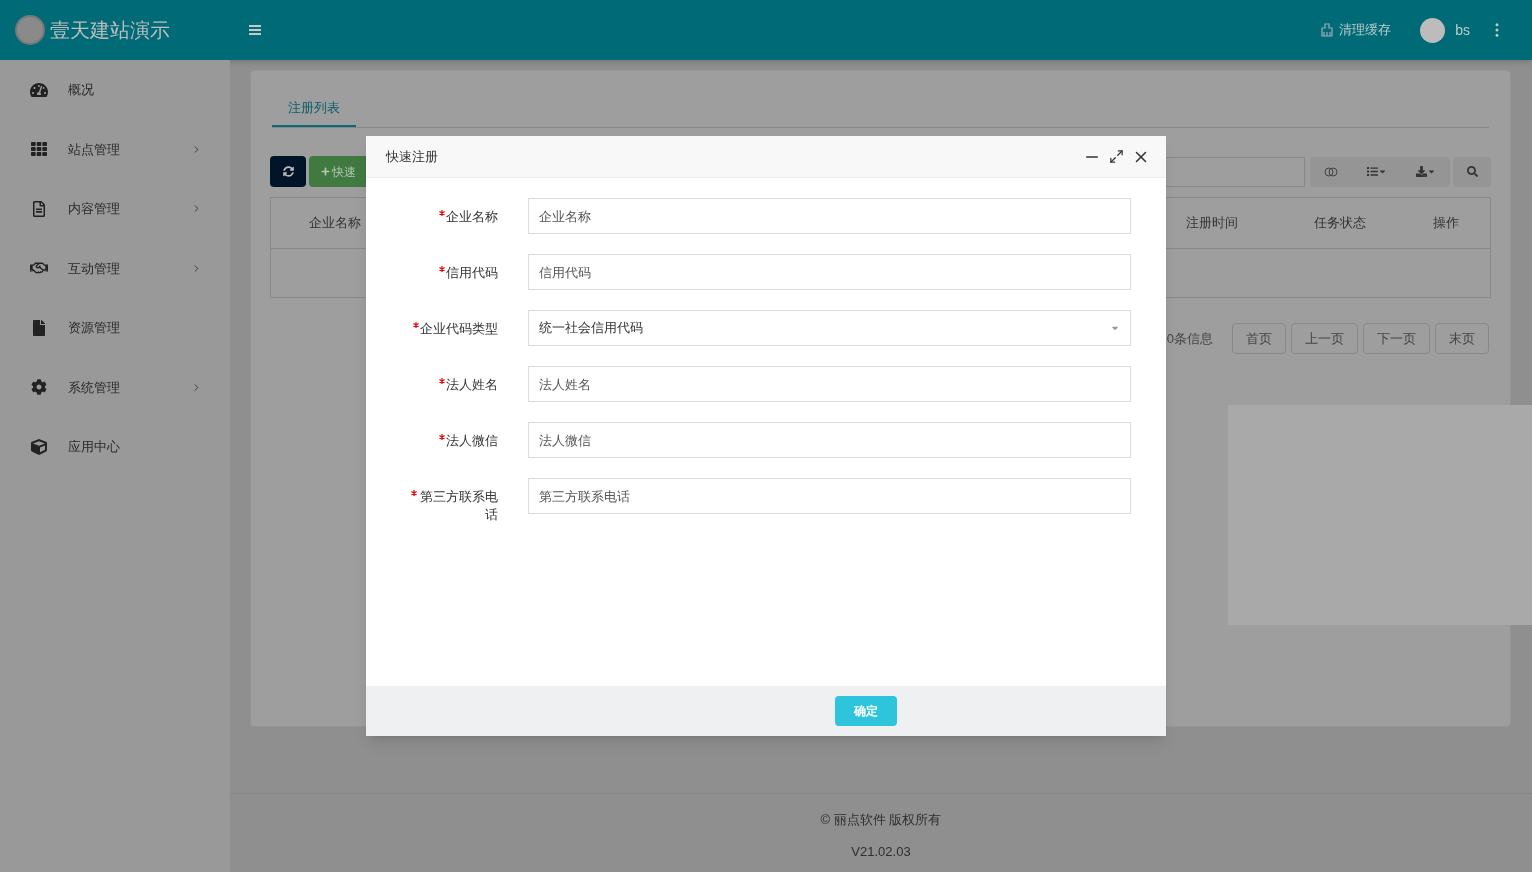 The height and width of the screenshot is (872, 1532). What do you see at coordinates (472, 441) in the screenshot?
I see `field-label: 法人微信` at bounding box center [472, 441].